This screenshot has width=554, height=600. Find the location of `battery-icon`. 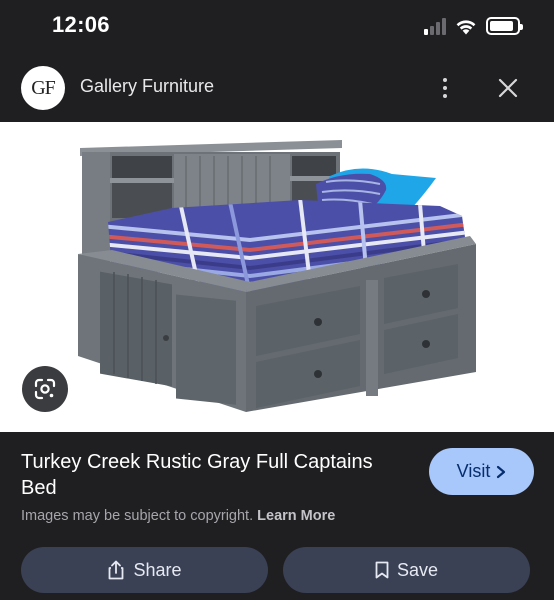

battery-icon is located at coordinates (504, 26).